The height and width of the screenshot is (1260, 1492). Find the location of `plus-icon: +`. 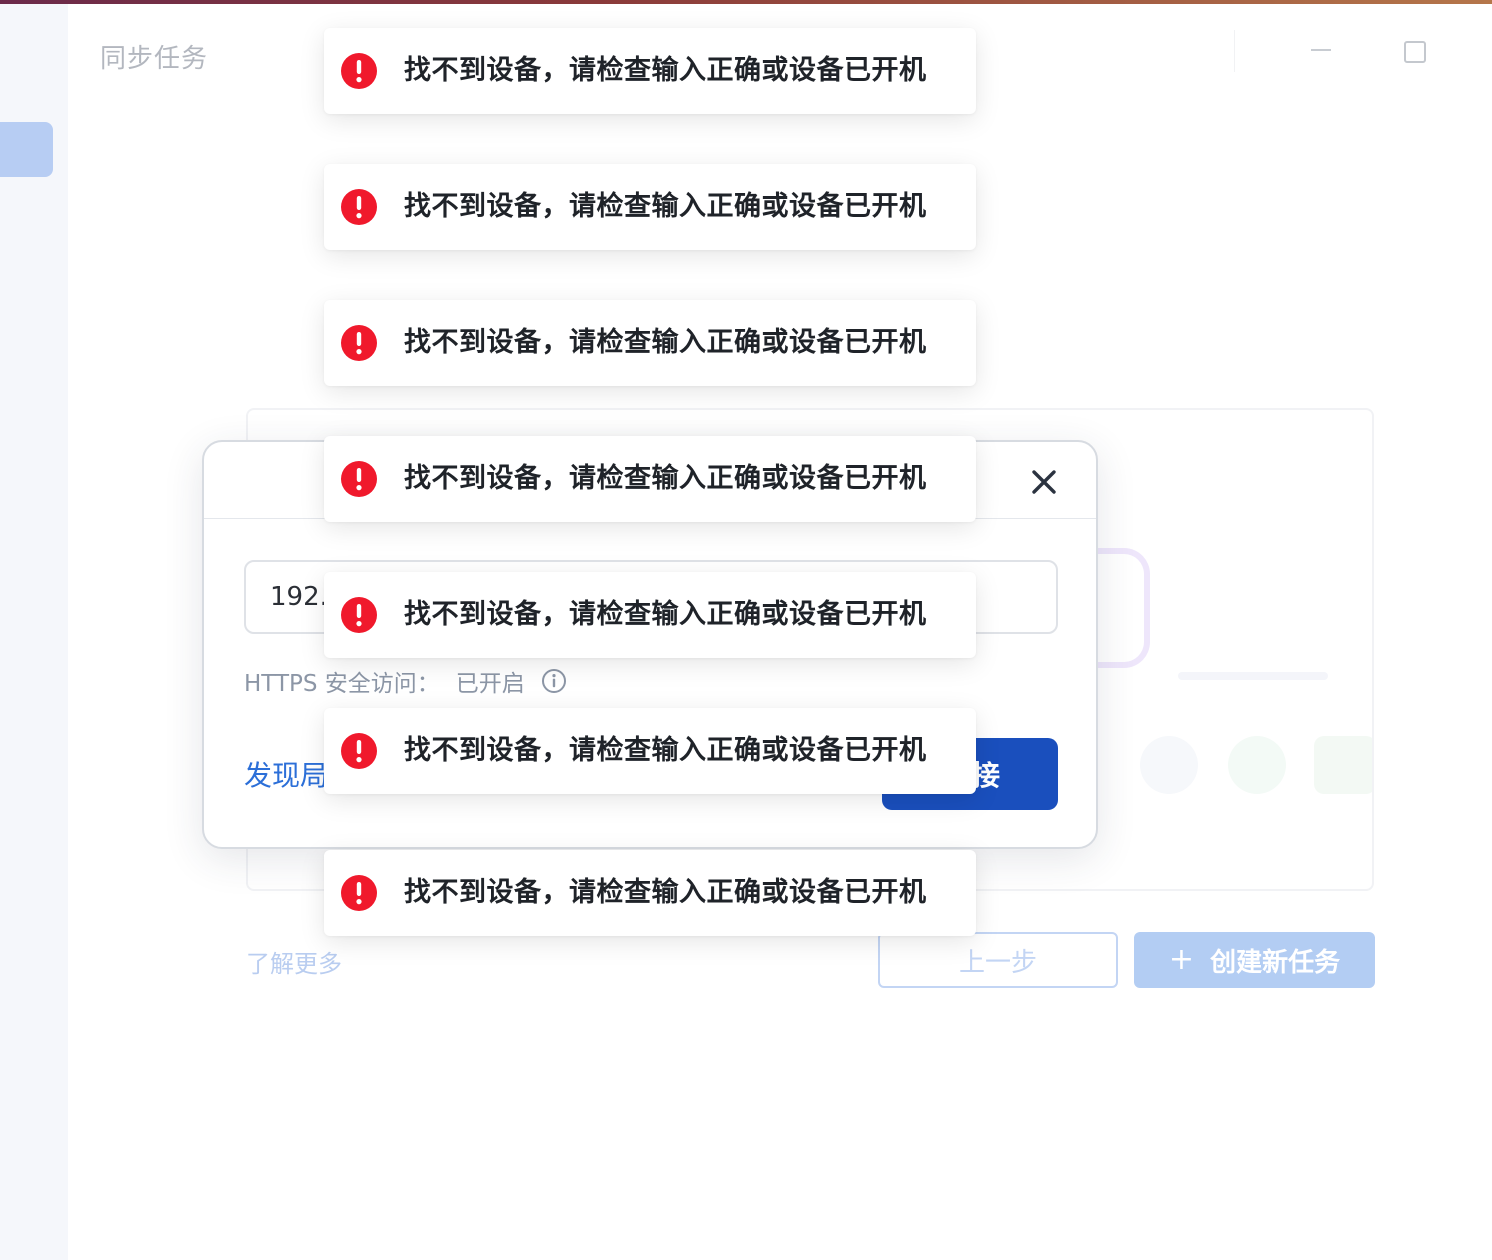

plus-icon: + is located at coordinates (1181, 959).